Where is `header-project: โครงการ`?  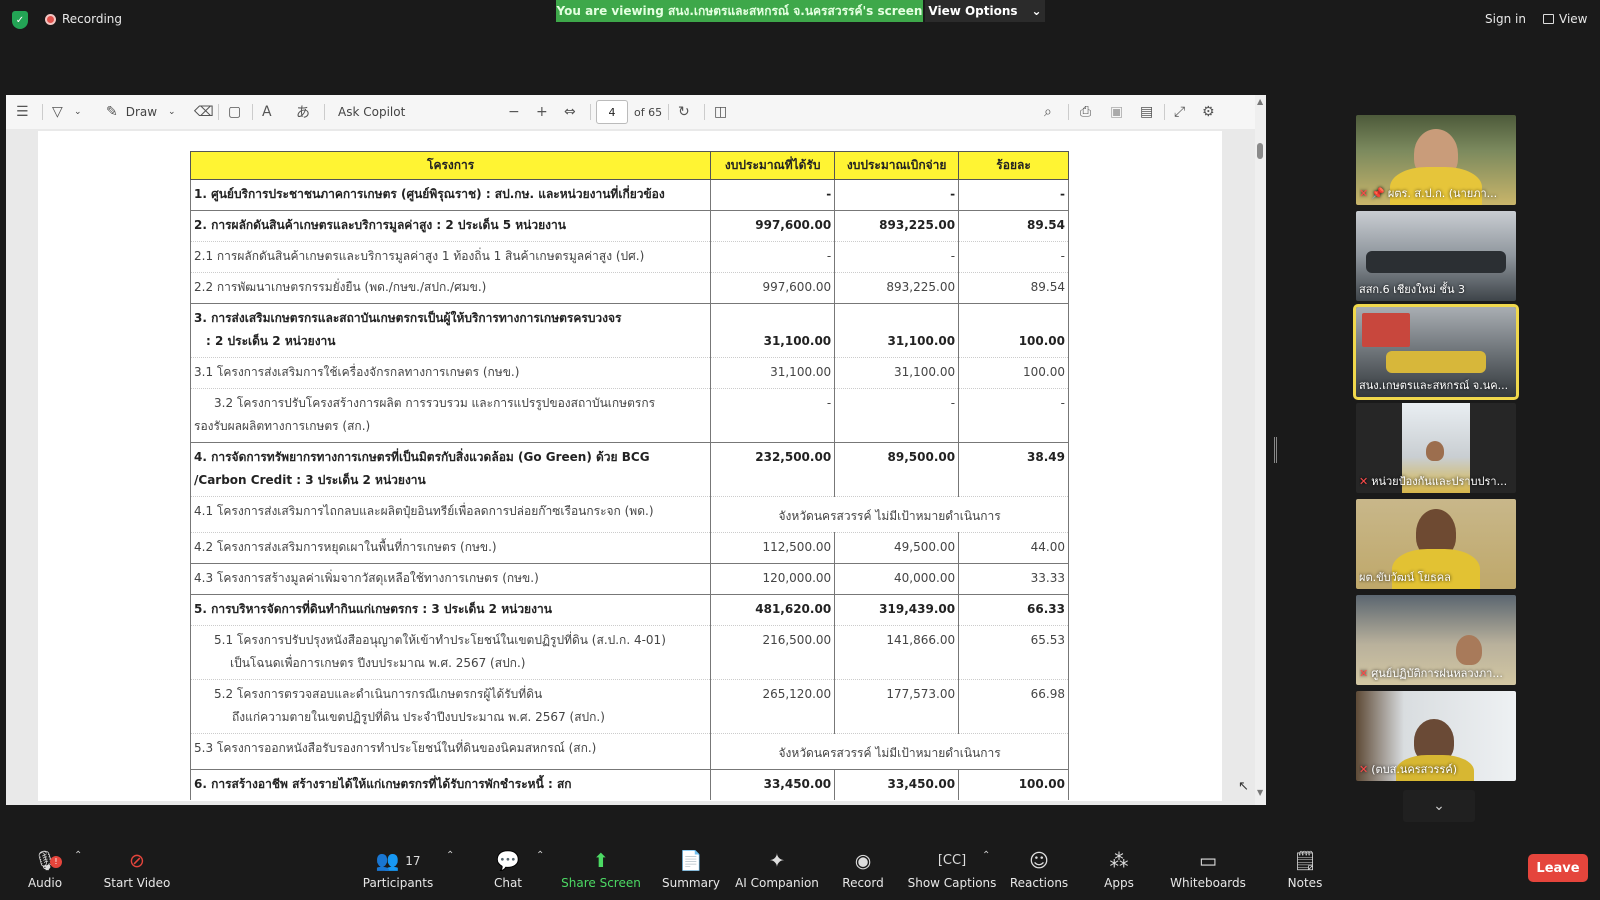 header-project: โครงการ is located at coordinates (450, 165).